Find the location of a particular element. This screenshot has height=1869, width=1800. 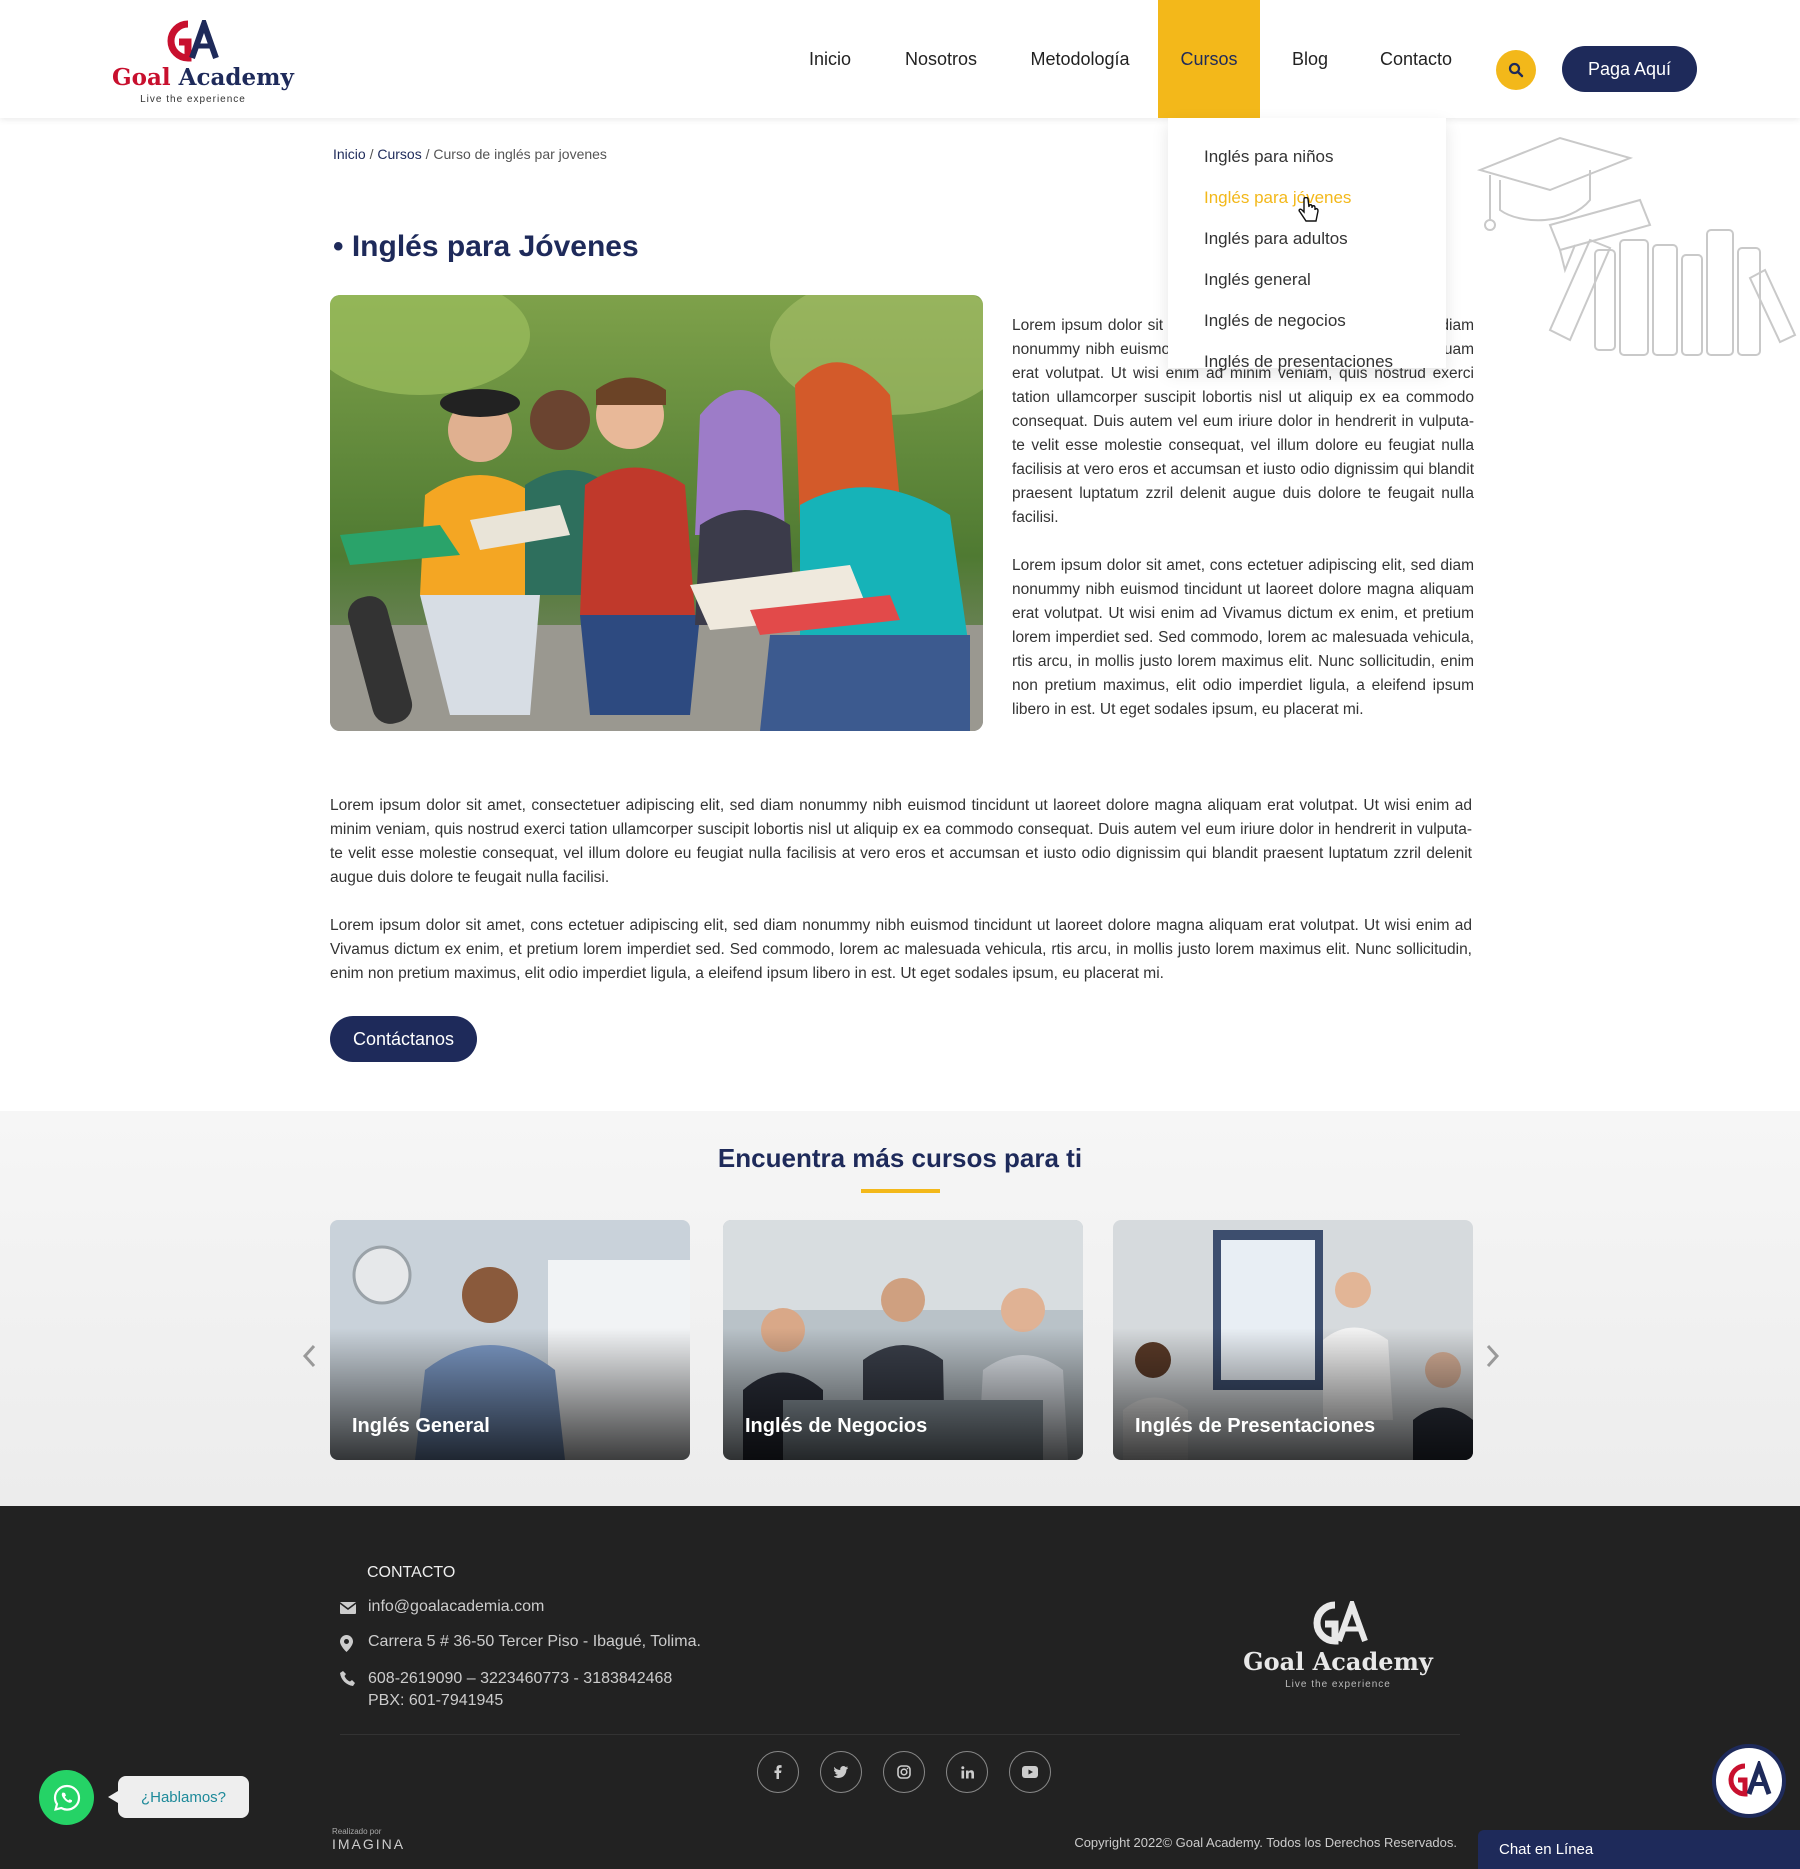

ga-chat-logo-icon is located at coordinates (1750, 1779).